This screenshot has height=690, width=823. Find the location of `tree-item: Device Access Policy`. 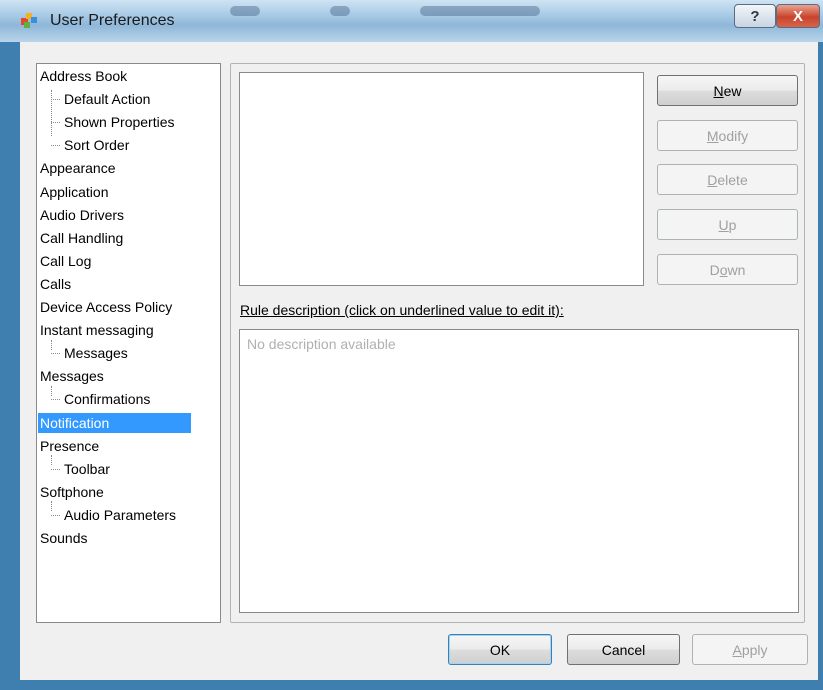

tree-item: Device Access Policy is located at coordinates (106, 307).